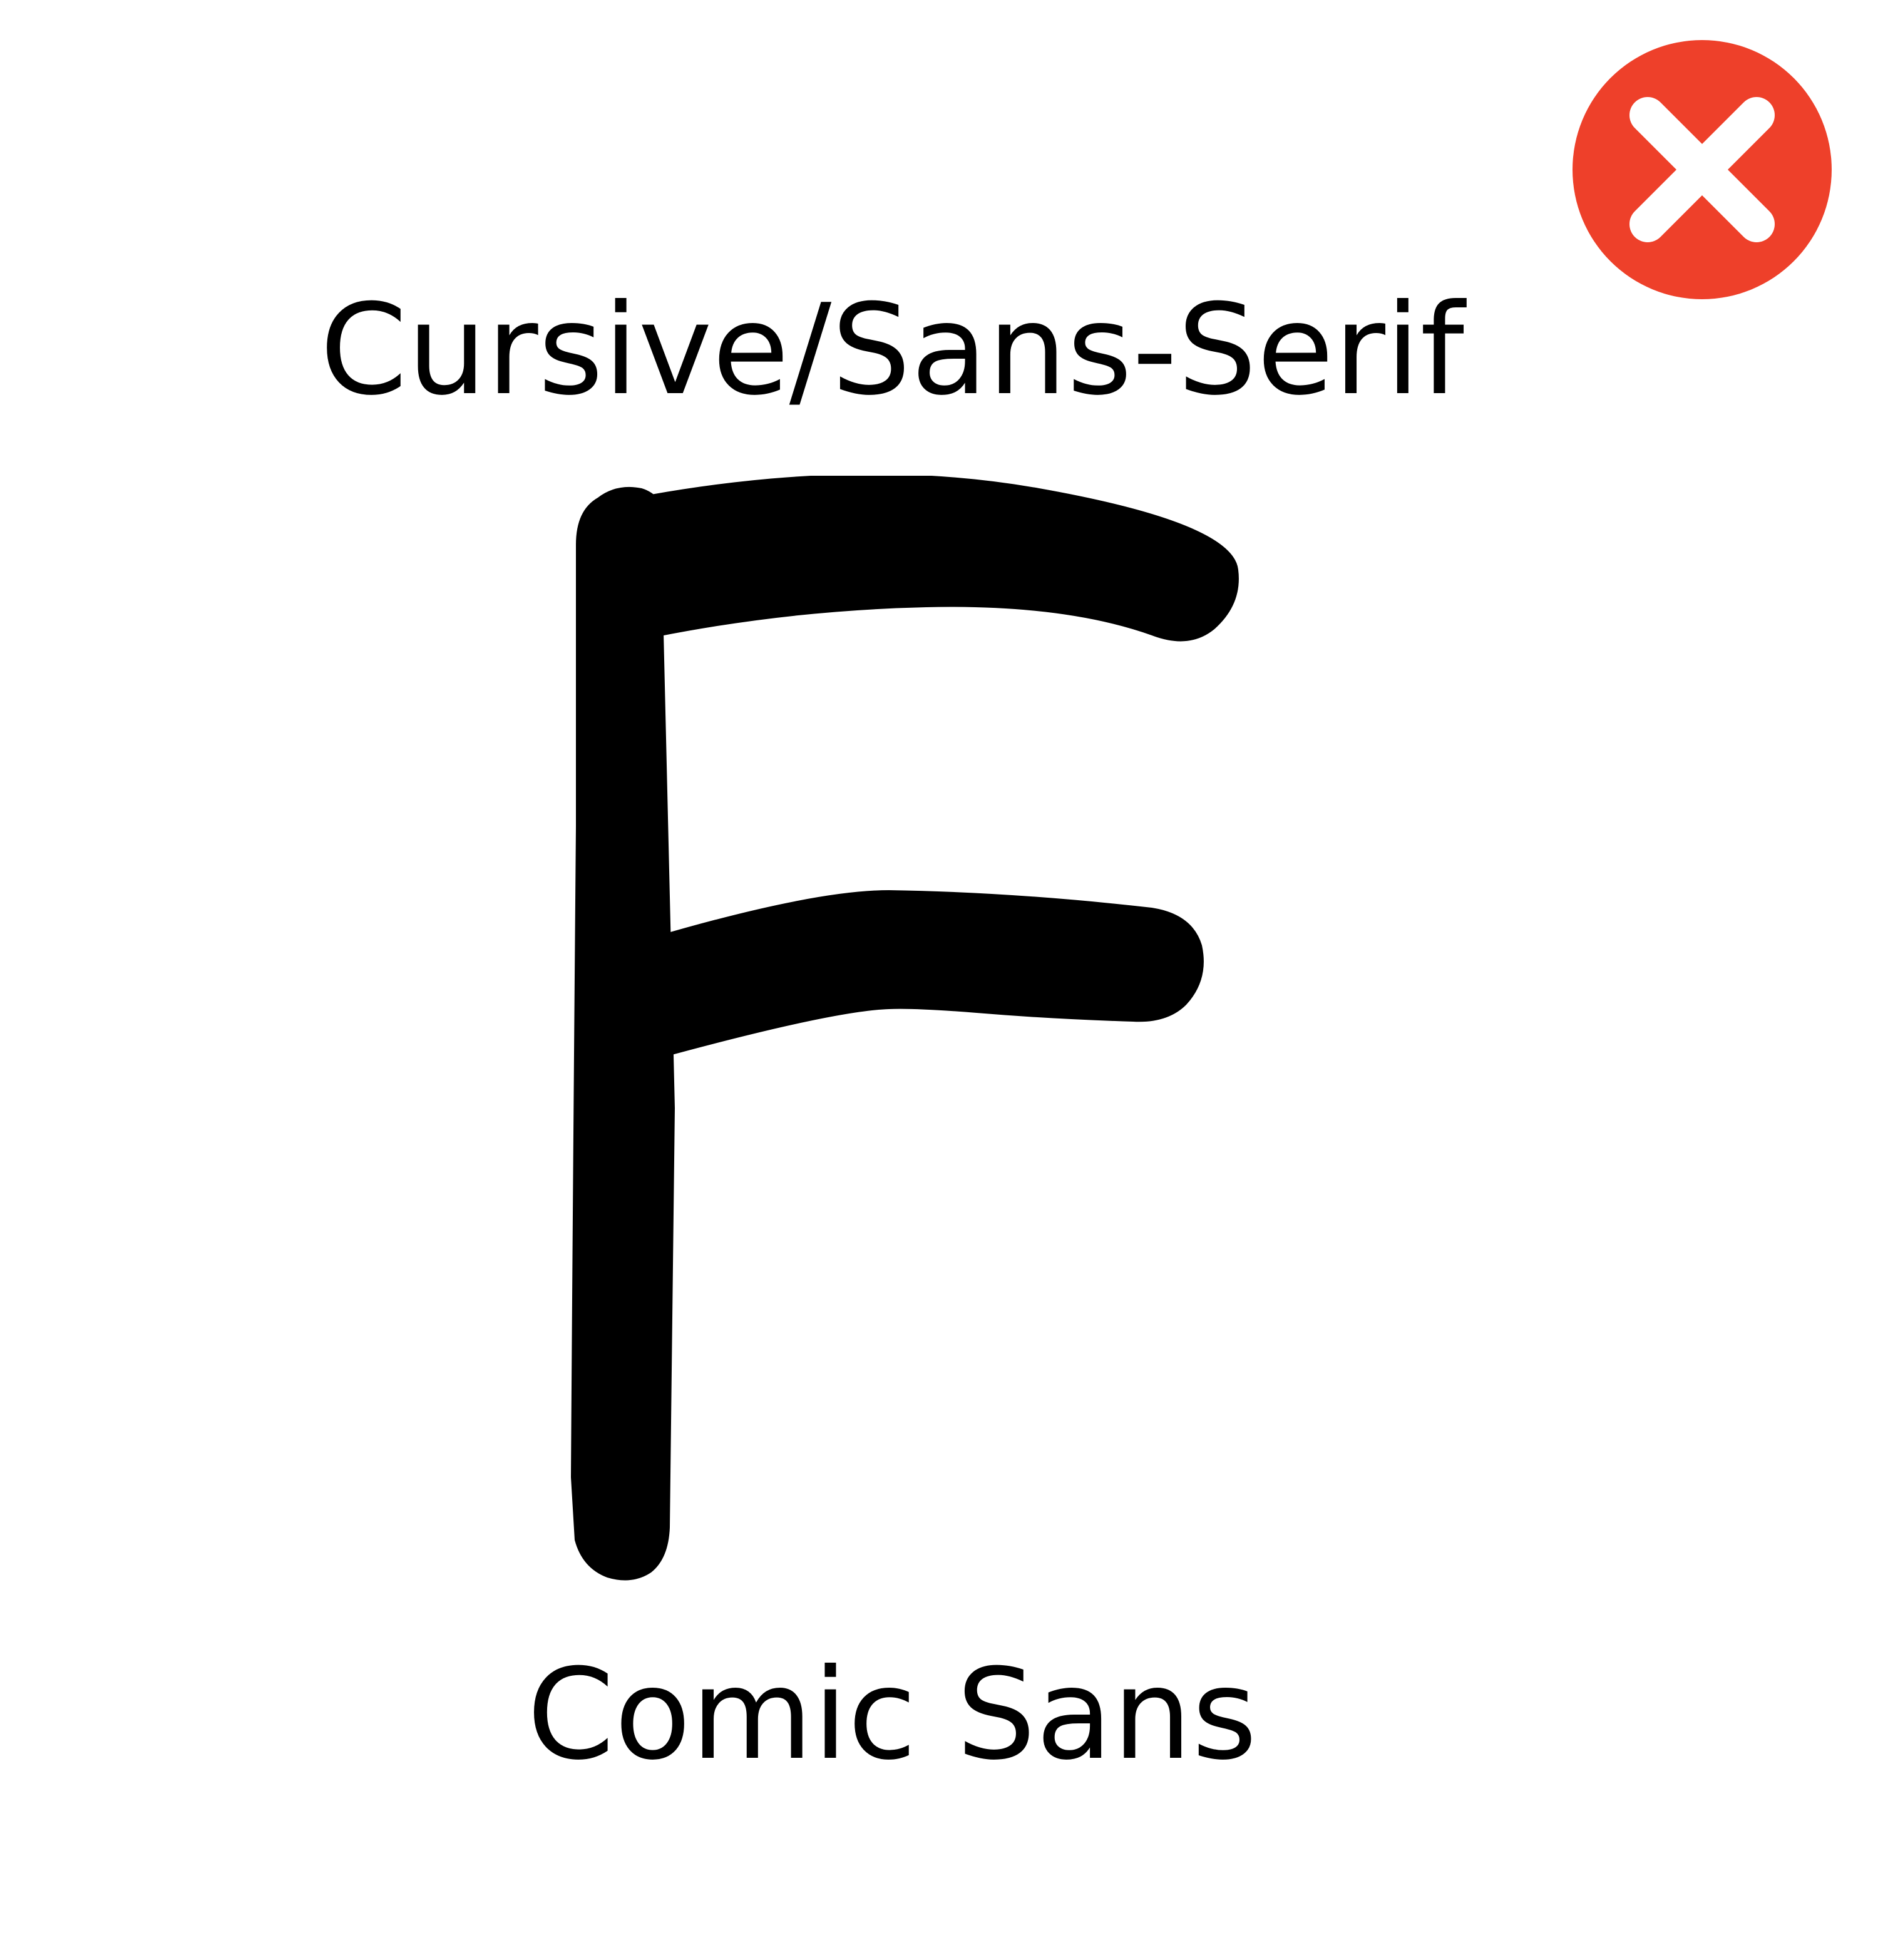 The image size is (1878, 1960). I want to click on font-category-label: Cursive/Sans-Serif, so click(892, 350).